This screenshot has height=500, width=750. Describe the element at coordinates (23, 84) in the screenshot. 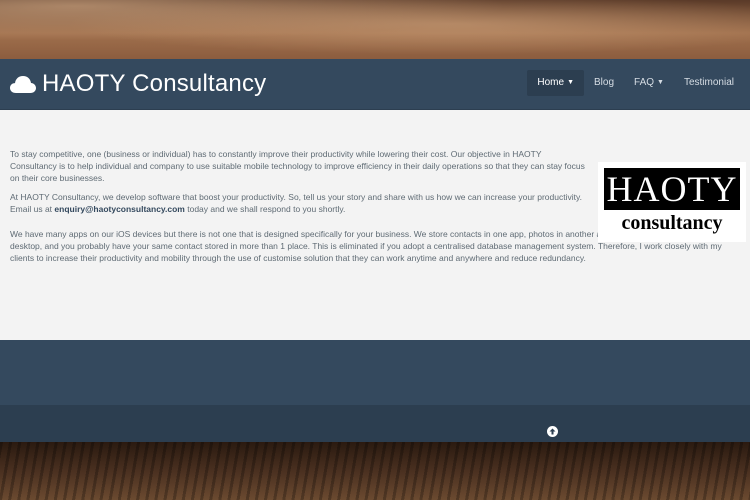

I see `cloud-icon` at that location.